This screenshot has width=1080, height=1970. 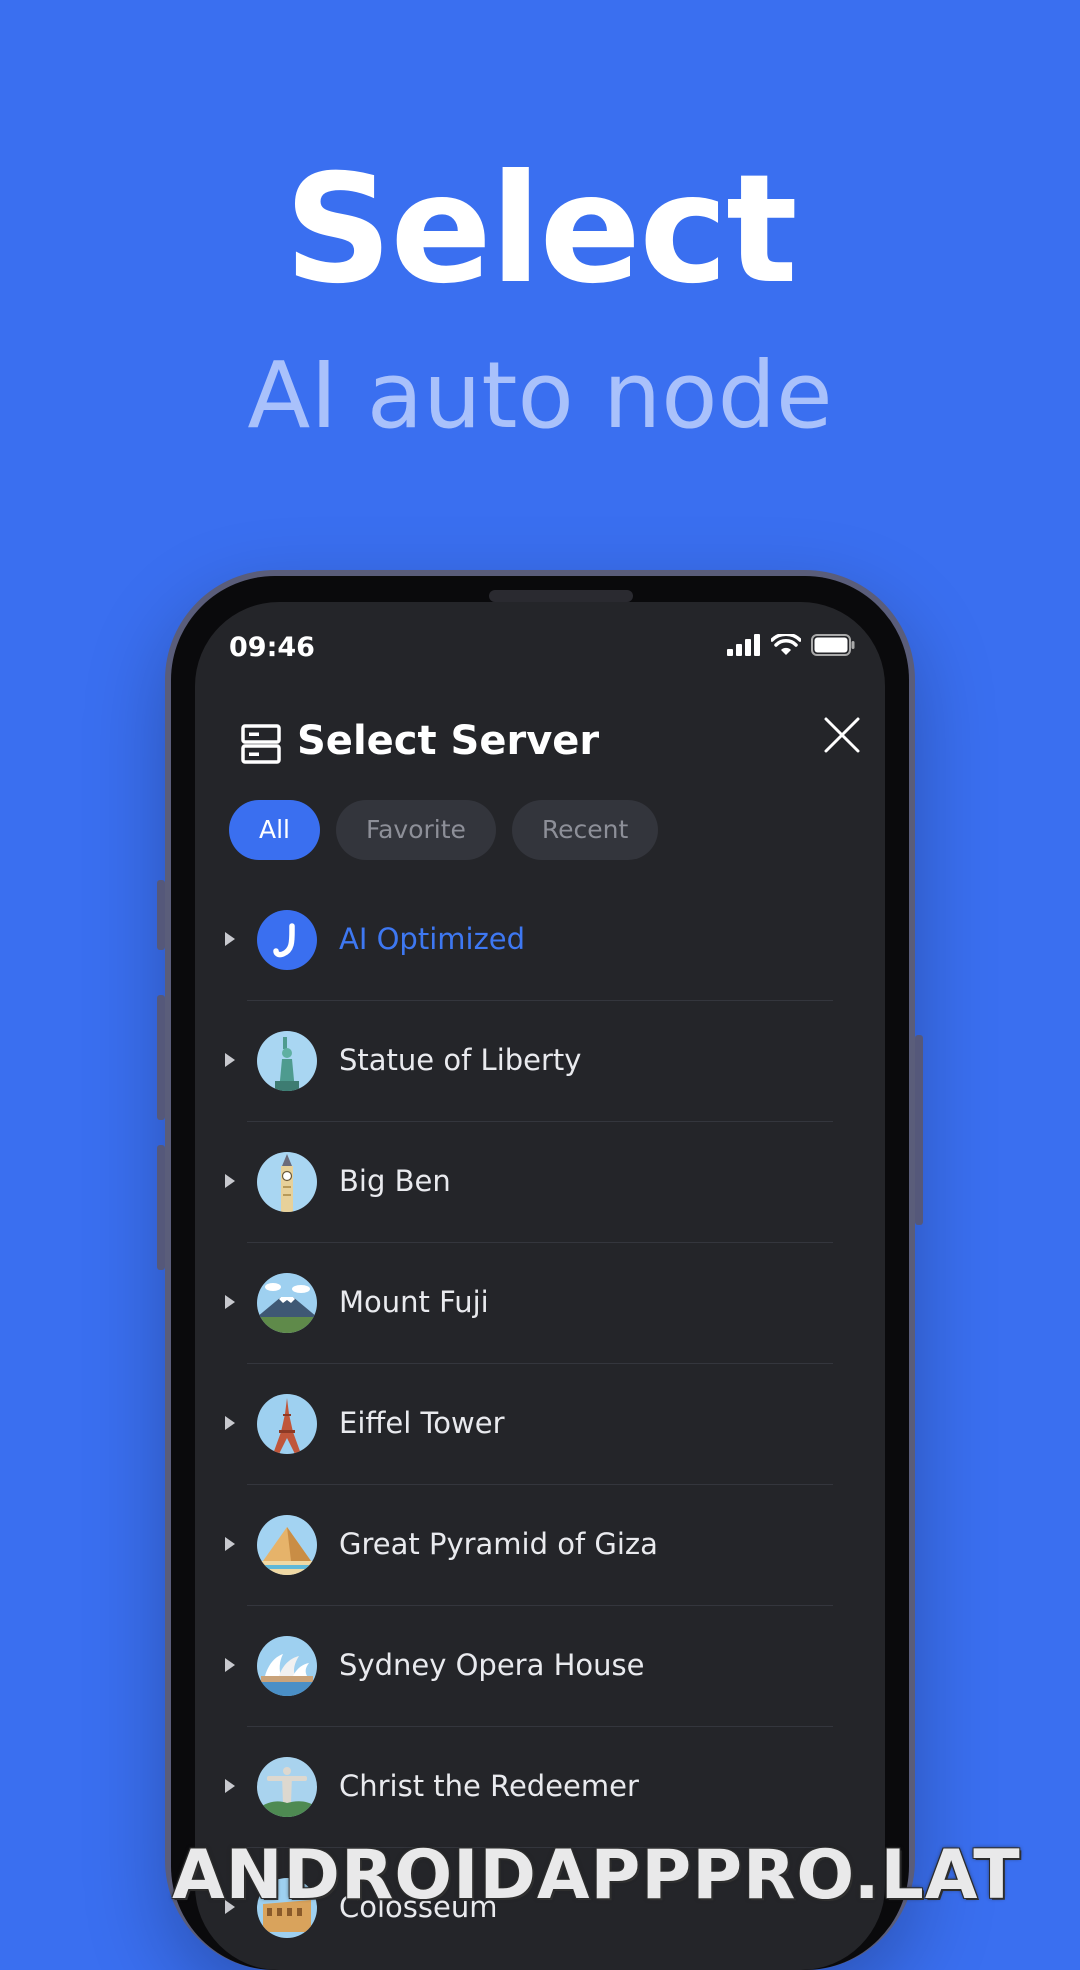 I want to click on promo-subheadline: AI auto node, so click(x=540, y=395).